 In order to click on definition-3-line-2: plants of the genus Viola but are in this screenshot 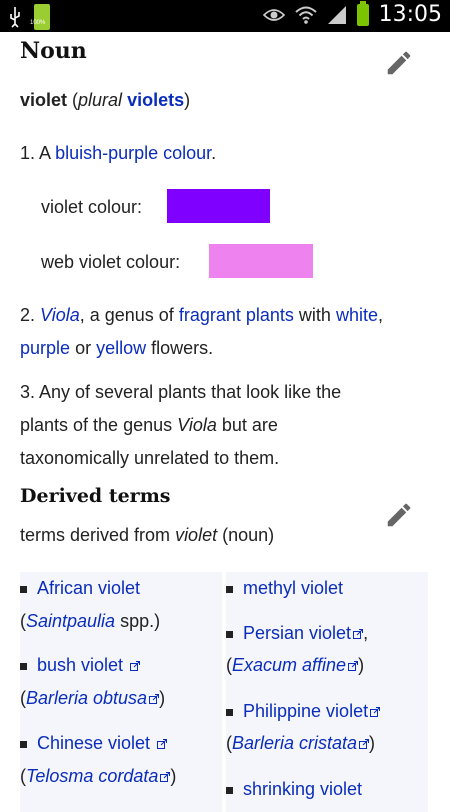, I will do `click(149, 425)`.